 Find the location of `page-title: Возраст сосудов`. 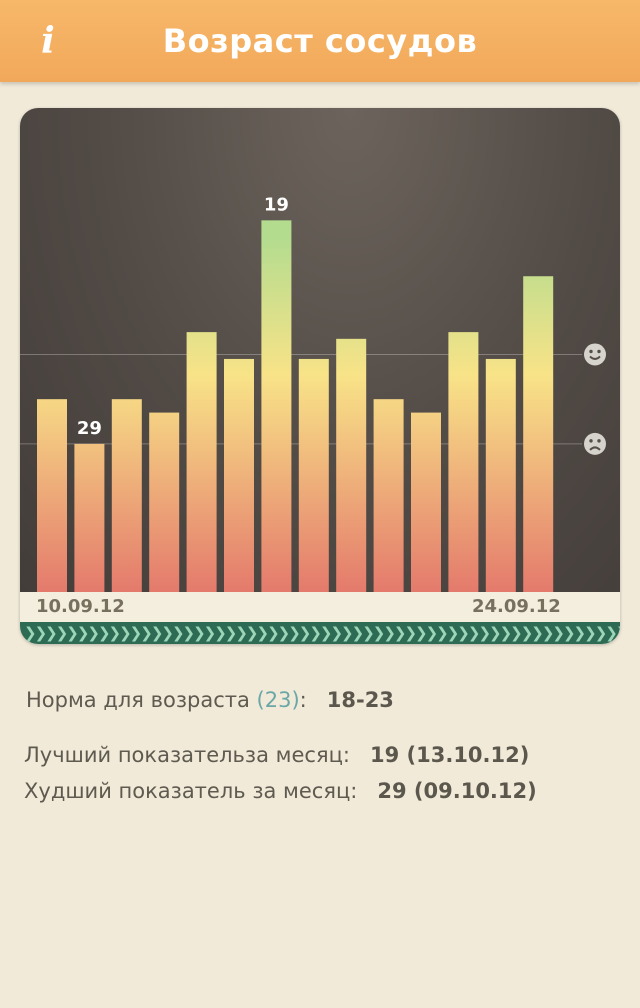

page-title: Возраст сосудов is located at coordinates (320, 41).